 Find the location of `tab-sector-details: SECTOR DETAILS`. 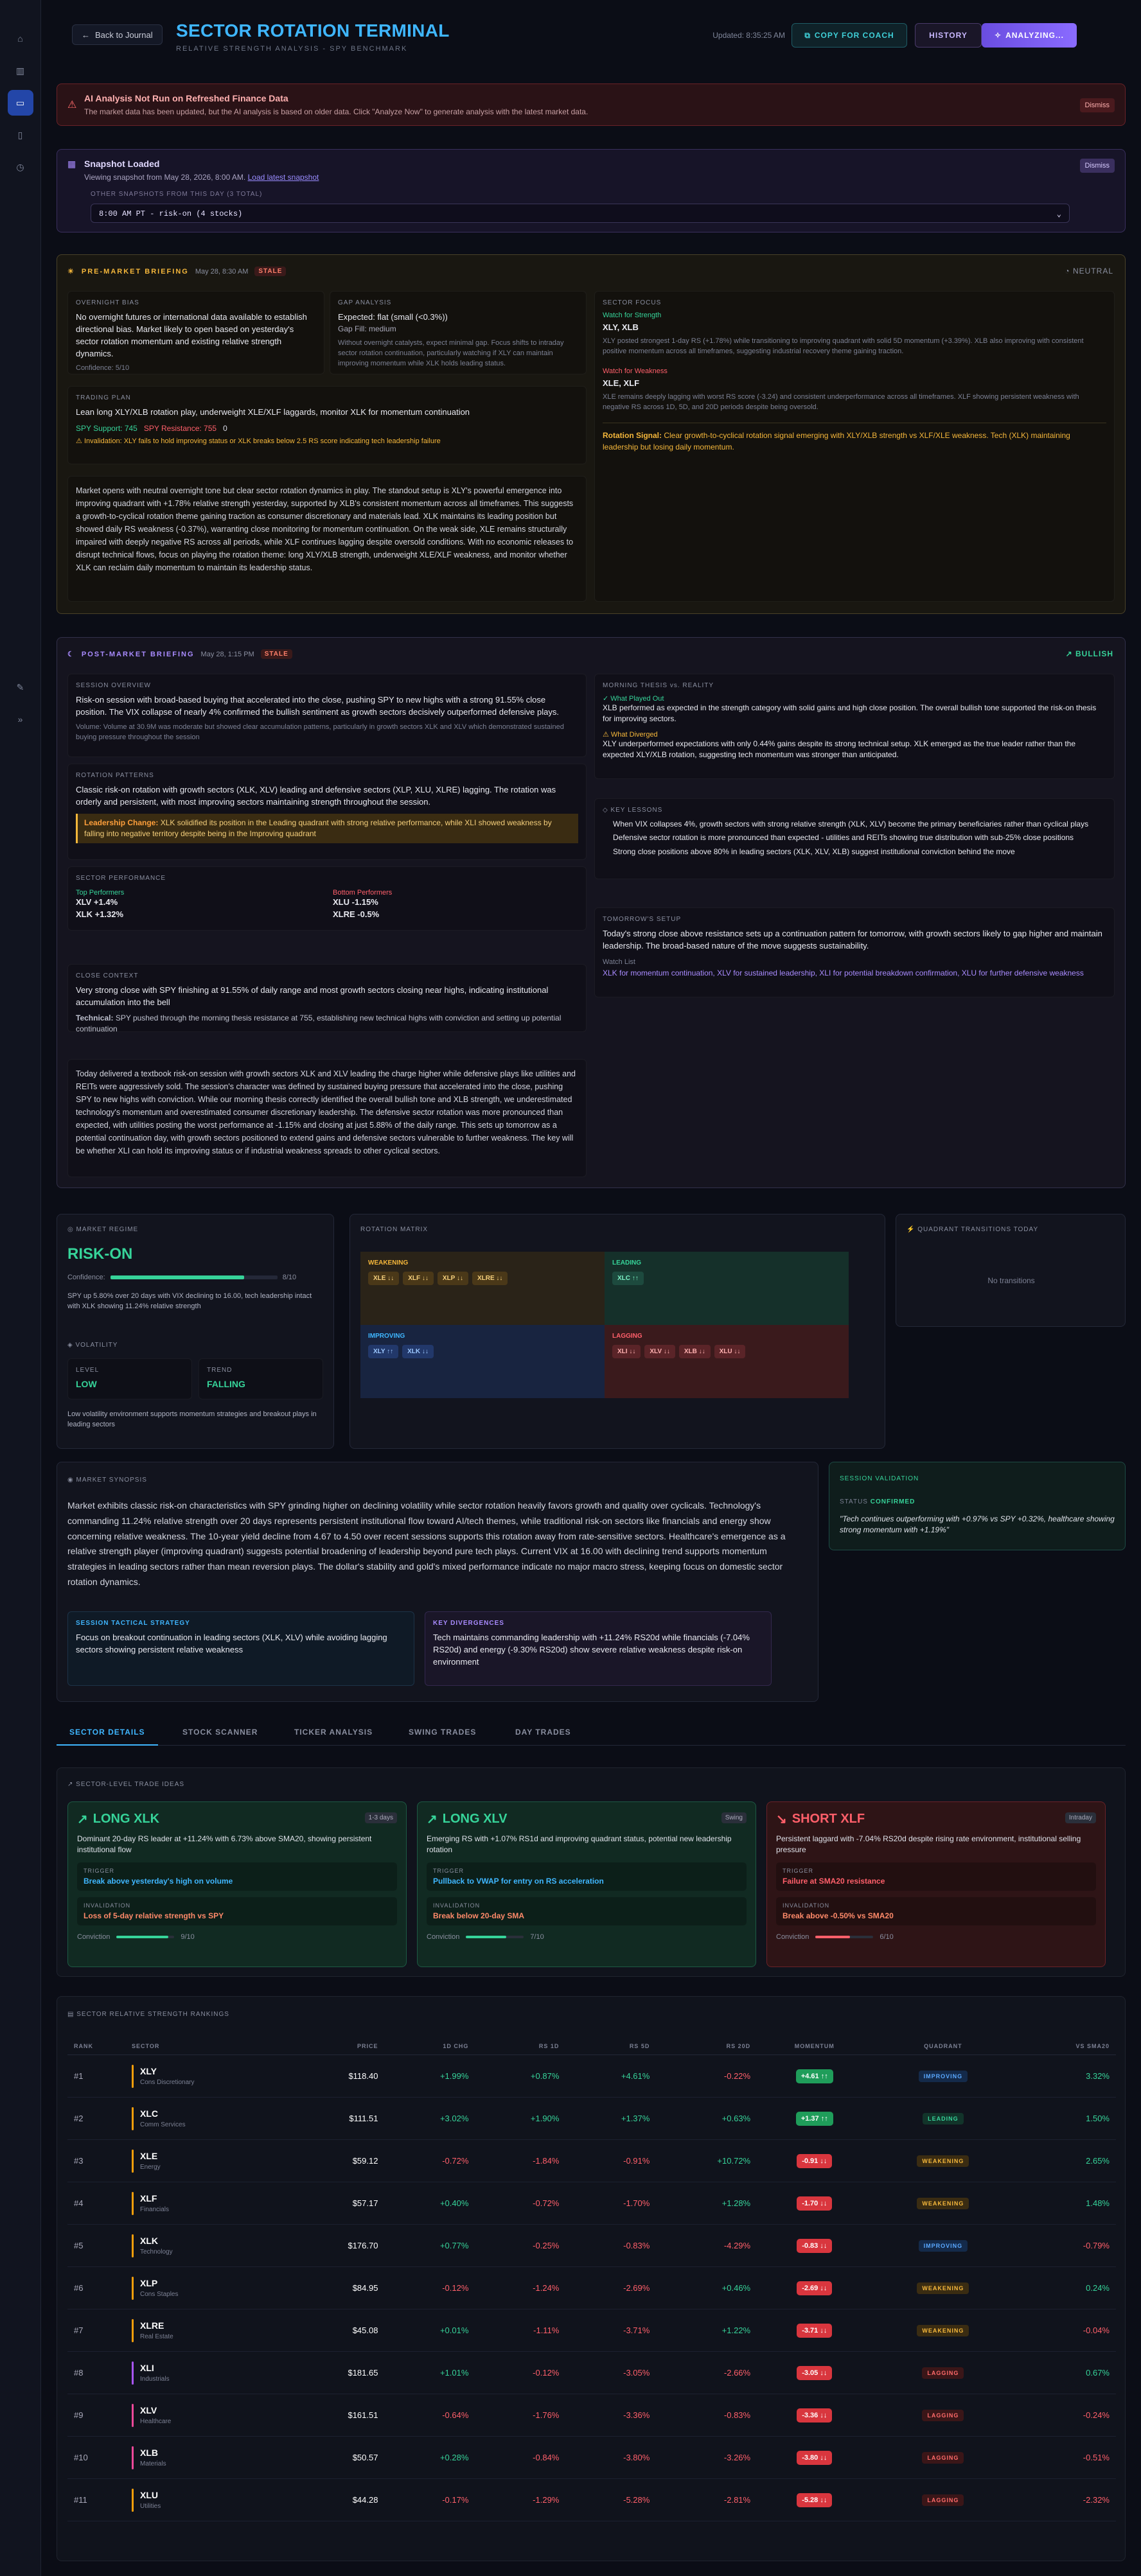

tab-sector-details: SECTOR DETAILS is located at coordinates (107, 1737).